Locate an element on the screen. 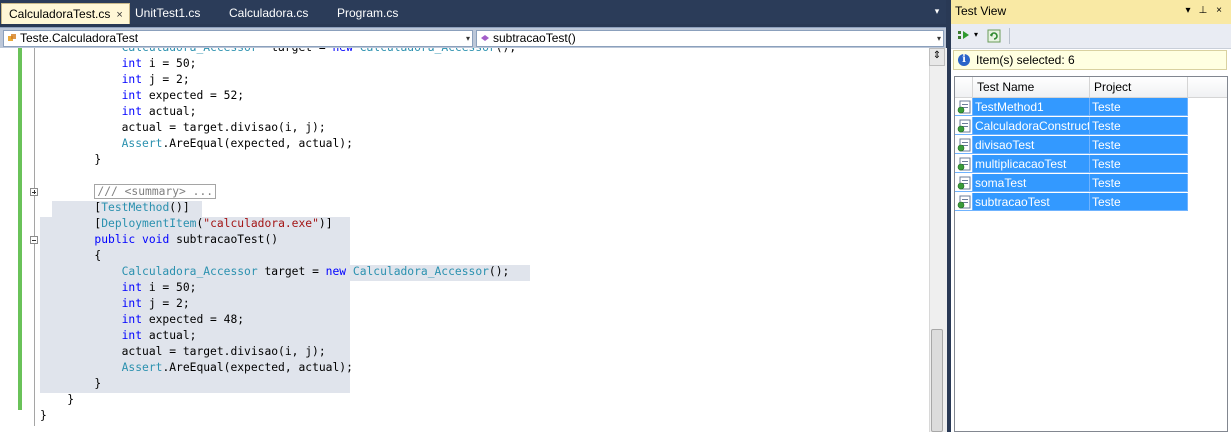 This screenshot has height=432, width=1231. tab-calculadora-cs: Calculadora.cs is located at coordinates (272, 13).